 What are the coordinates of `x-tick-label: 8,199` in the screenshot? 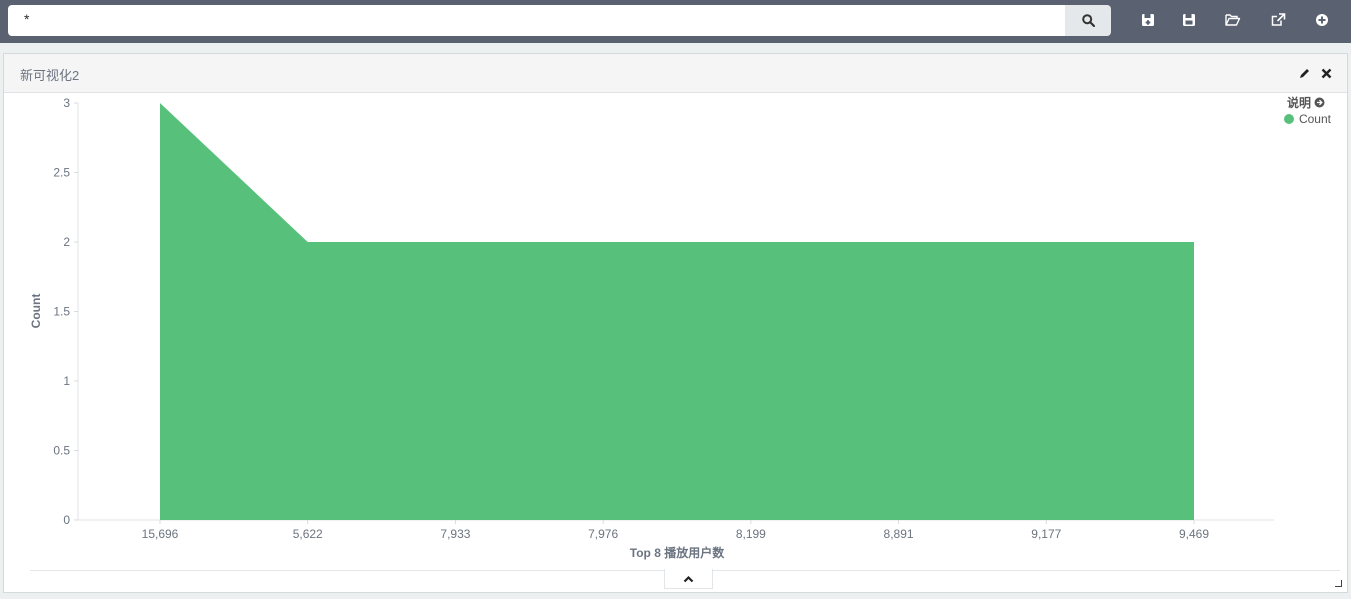 It's located at (751, 534).